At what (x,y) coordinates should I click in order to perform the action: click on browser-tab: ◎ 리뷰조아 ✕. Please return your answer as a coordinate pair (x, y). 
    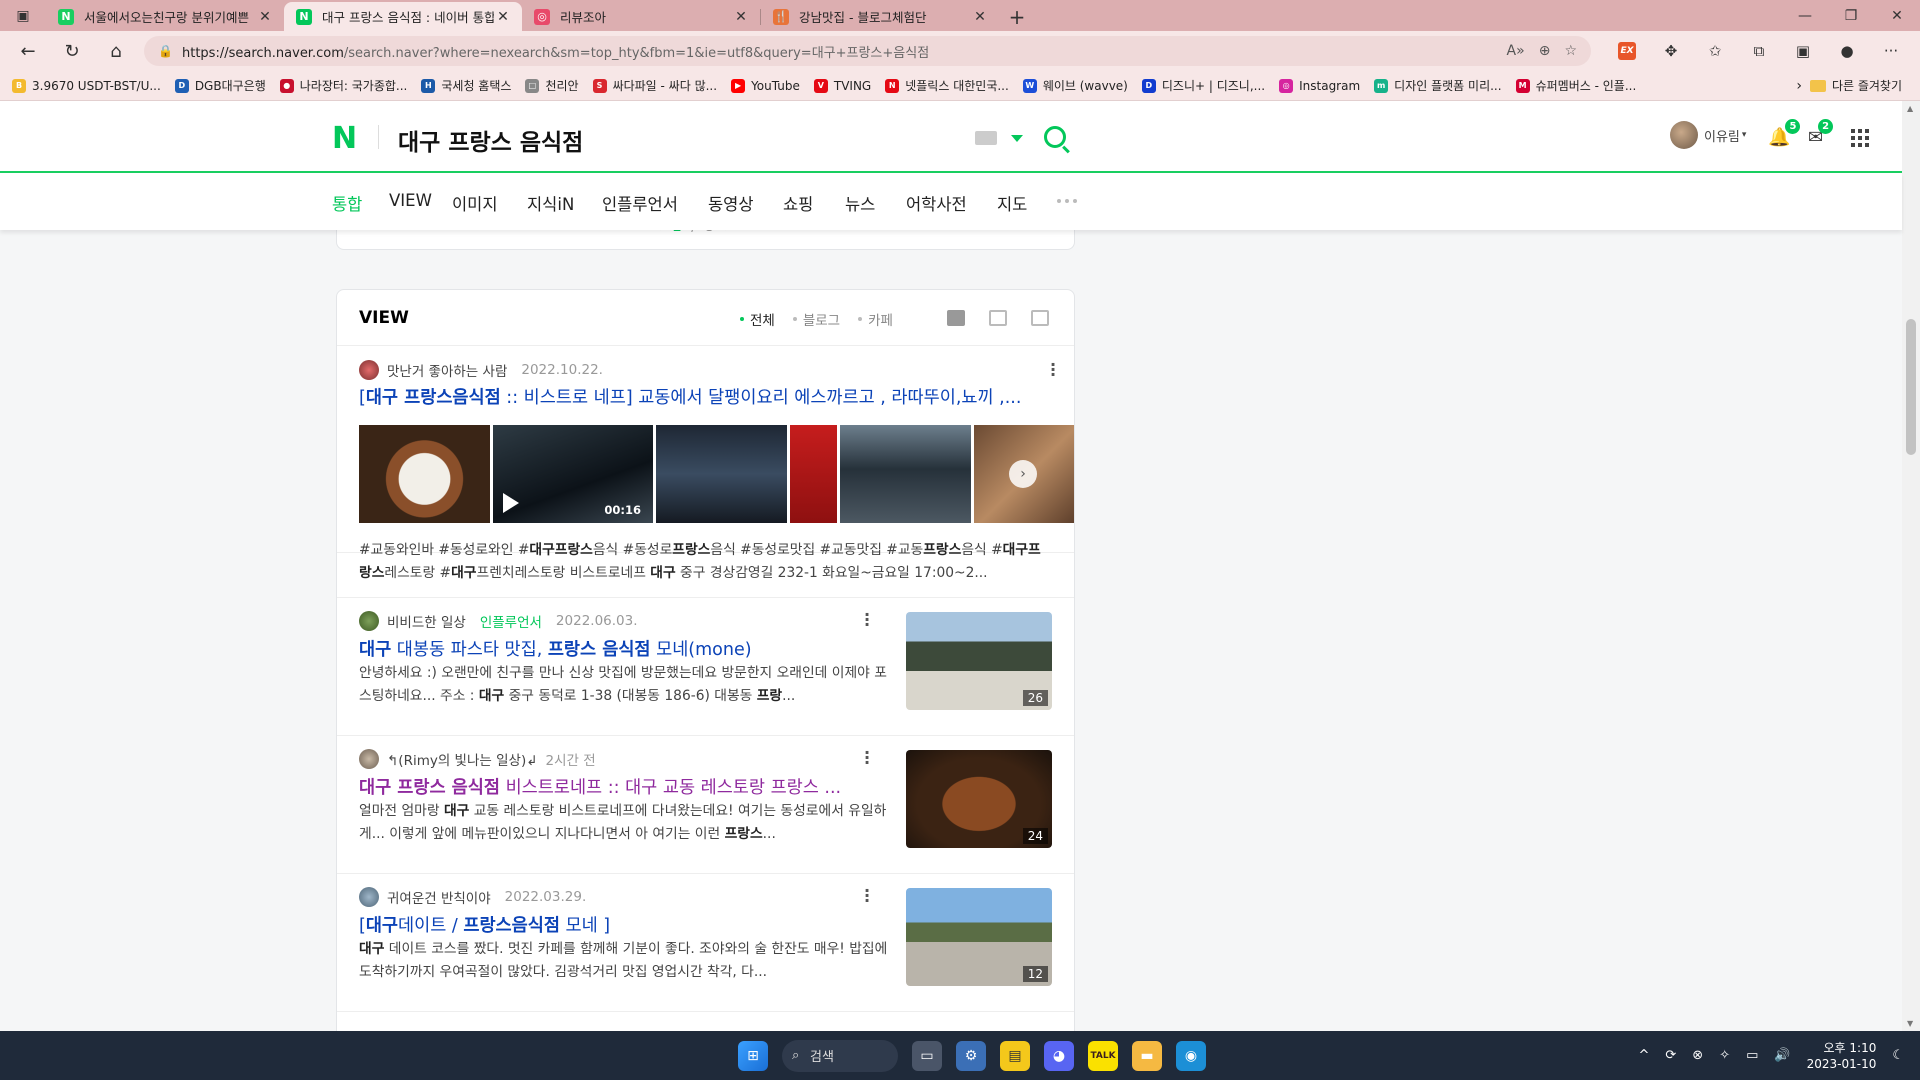
    Looking at the image, I should click on (641, 16).